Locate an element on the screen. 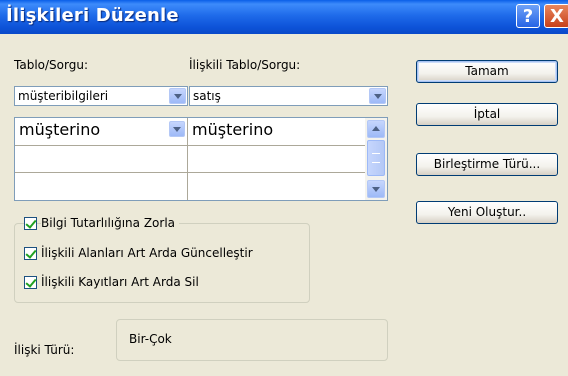 This screenshot has width=568, height=376. cascade-update-label: İlişkili Alanları Art Arda Güncelleştir is located at coordinates (147, 253).